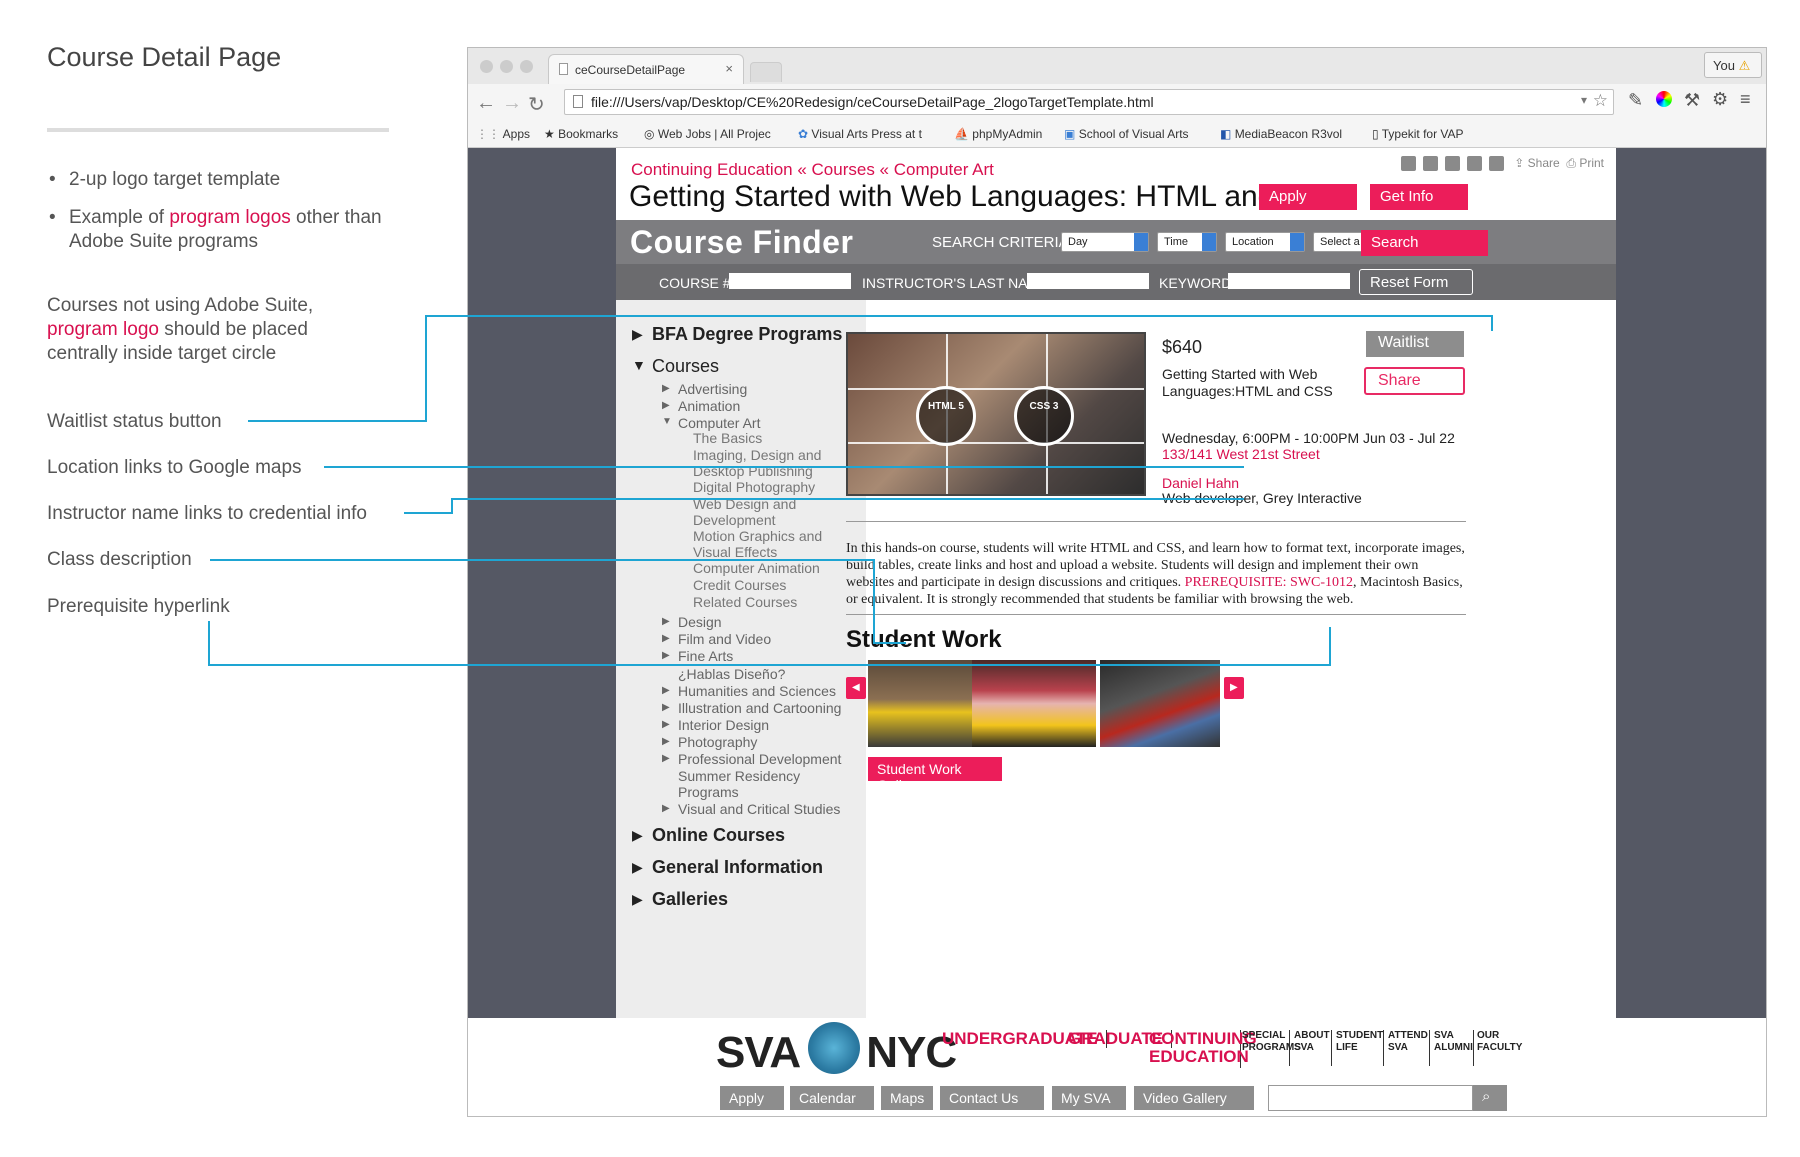 This screenshot has height=1157, width=1800. What do you see at coordinates (717, 742) in the screenshot?
I see `sidebar-item-photography: Photography` at bounding box center [717, 742].